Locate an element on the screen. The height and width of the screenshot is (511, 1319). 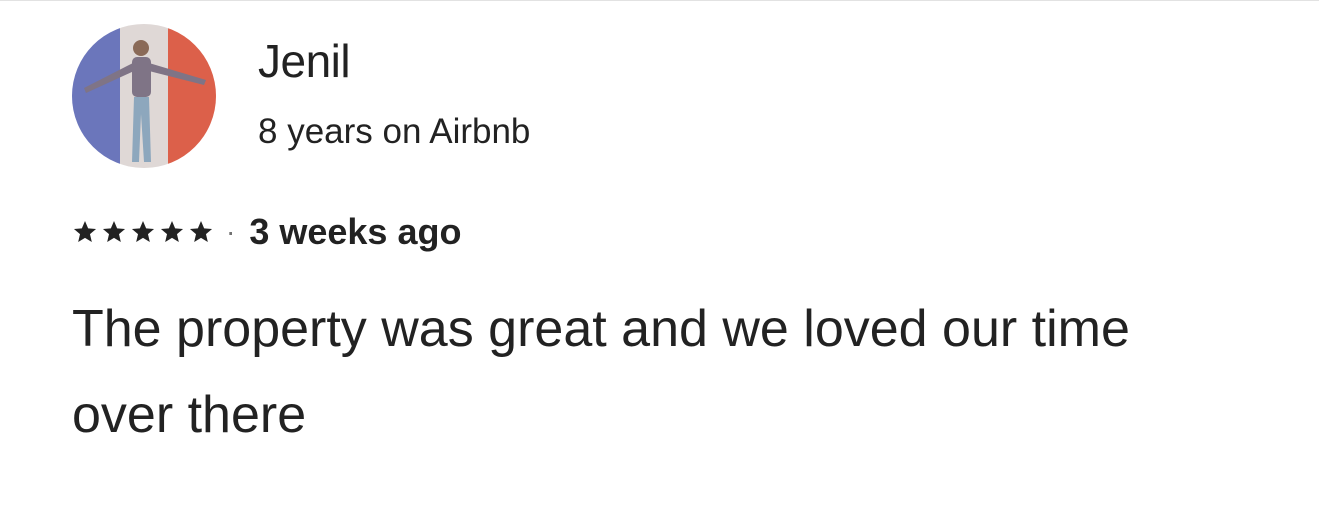
rating-stars is located at coordinates (143, 232).